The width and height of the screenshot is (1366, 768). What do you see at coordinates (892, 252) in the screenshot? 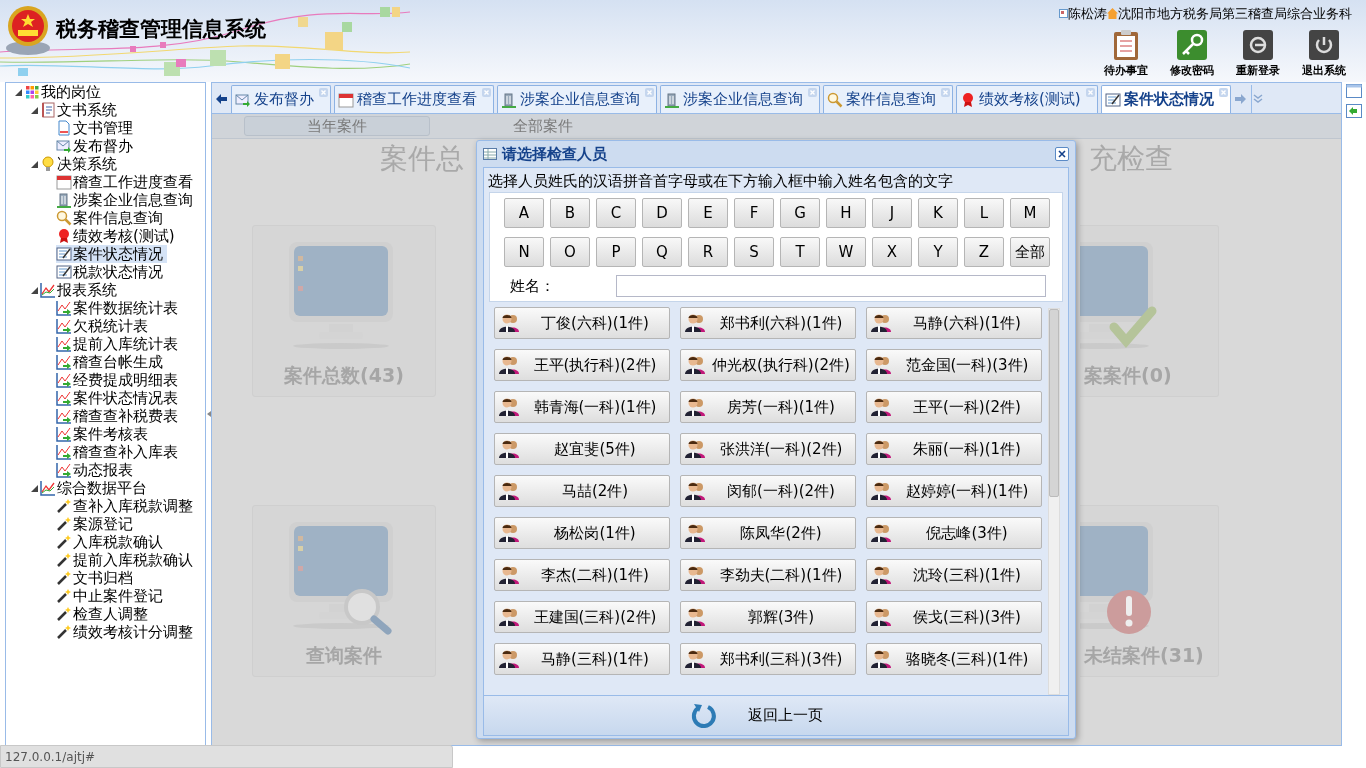
I see `letter-button: X` at bounding box center [892, 252].